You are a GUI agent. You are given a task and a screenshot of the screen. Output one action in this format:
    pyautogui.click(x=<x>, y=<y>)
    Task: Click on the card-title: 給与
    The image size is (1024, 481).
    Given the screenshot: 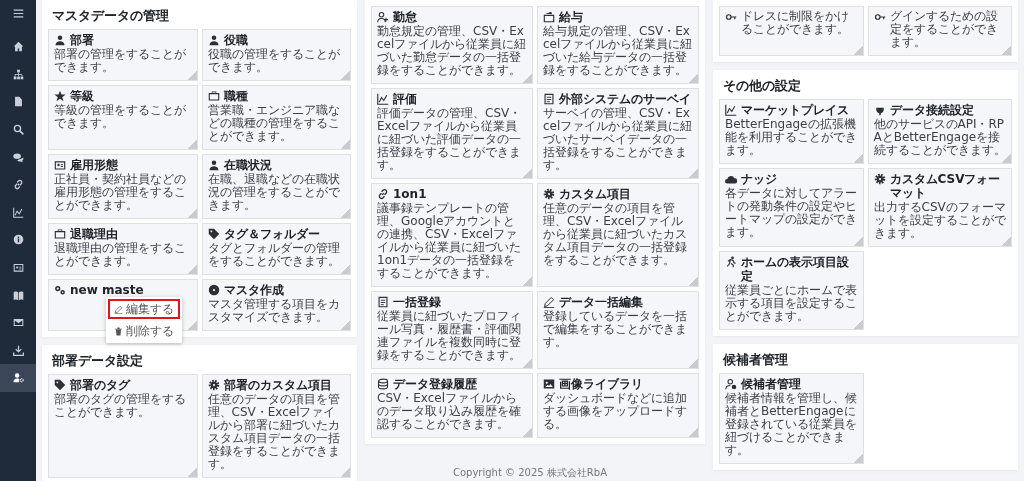 What is the action you would take?
    pyautogui.click(x=571, y=17)
    